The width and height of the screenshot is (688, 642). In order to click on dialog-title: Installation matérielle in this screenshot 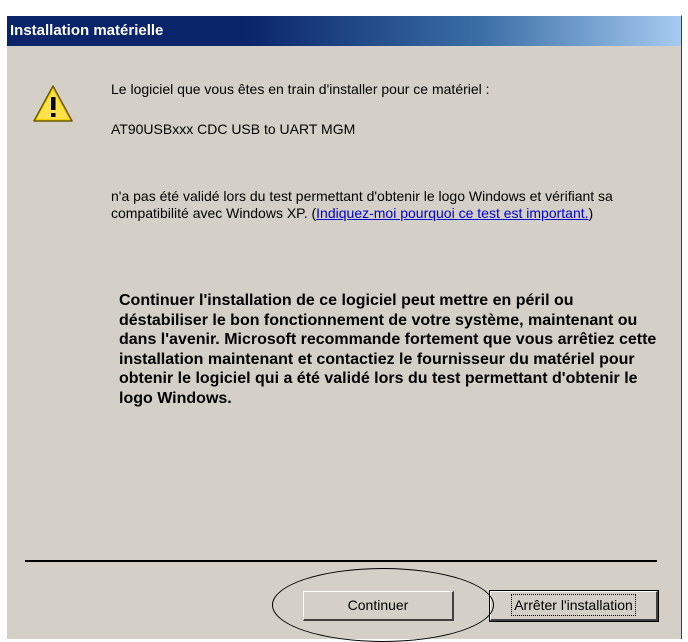, I will do `click(87, 30)`.